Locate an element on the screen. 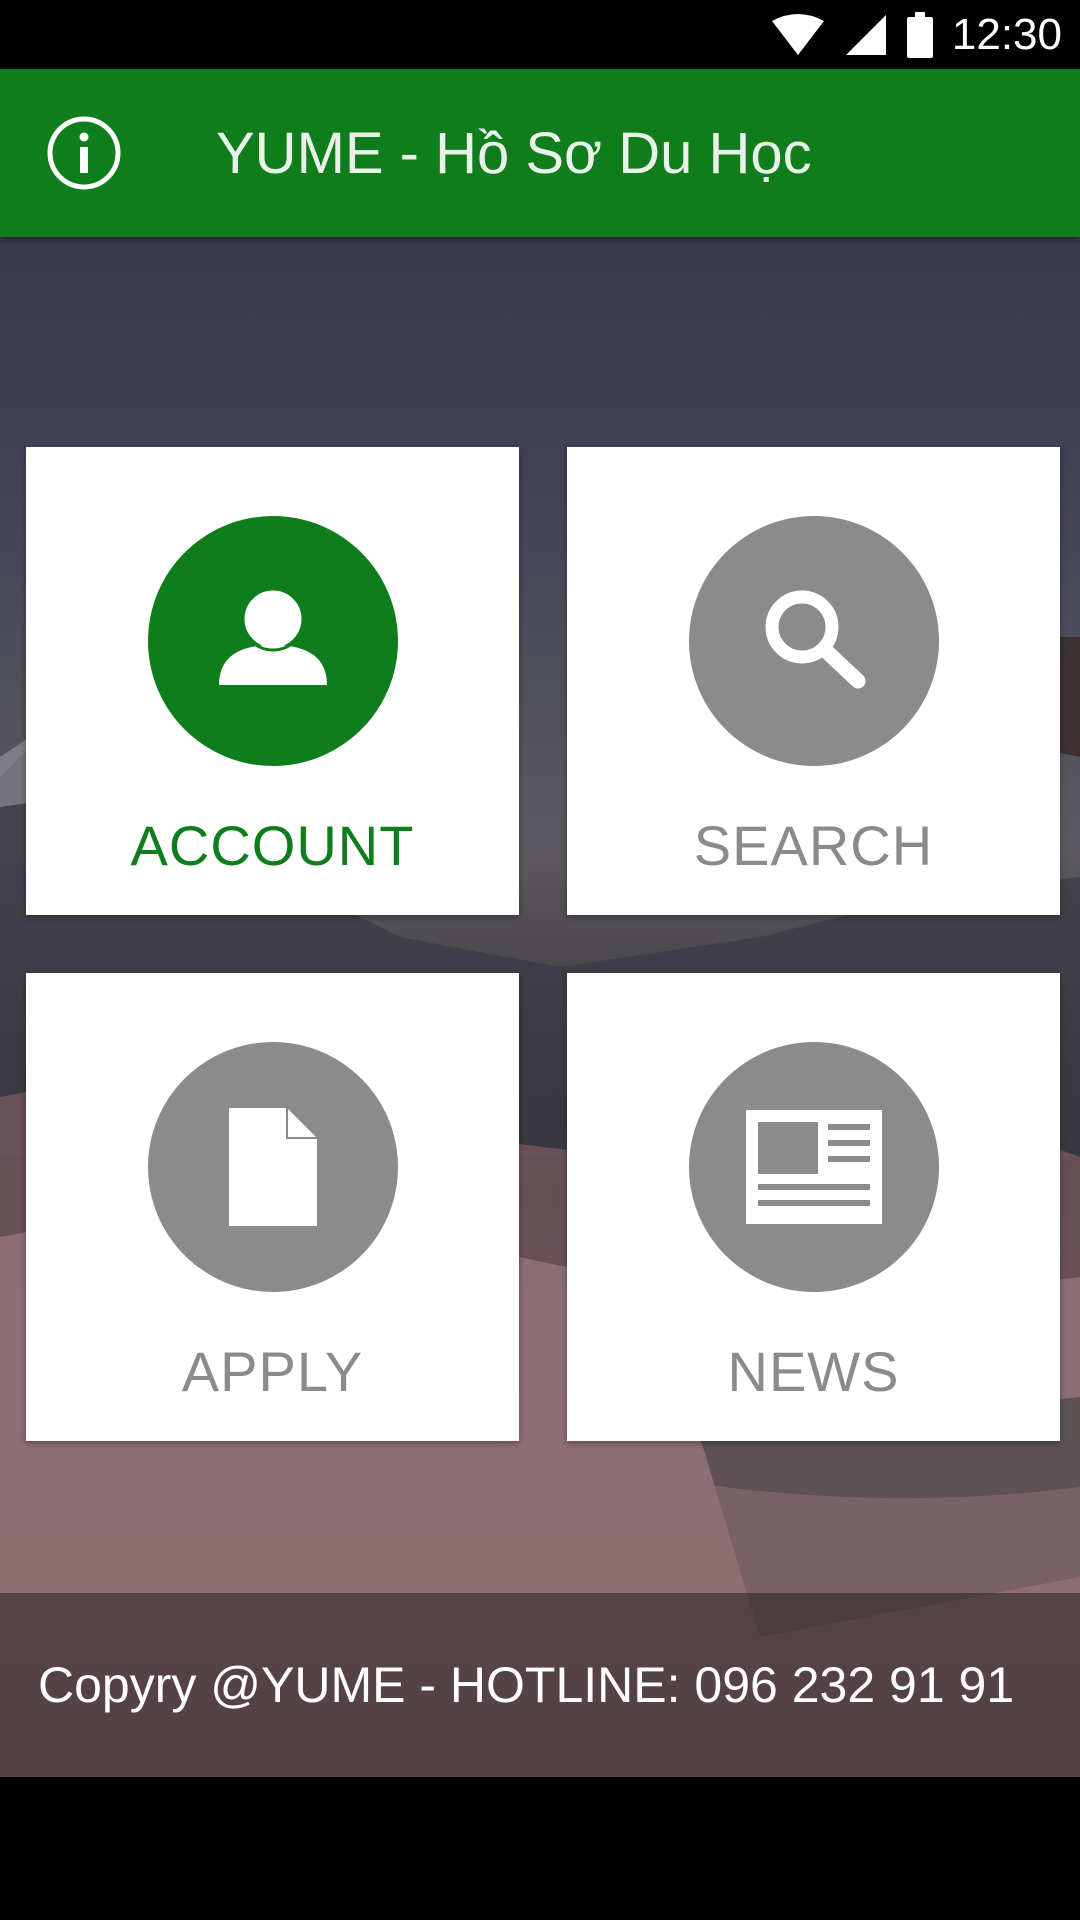 This screenshot has width=1080, height=1920. person-icon is located at coordinates (273, 635).